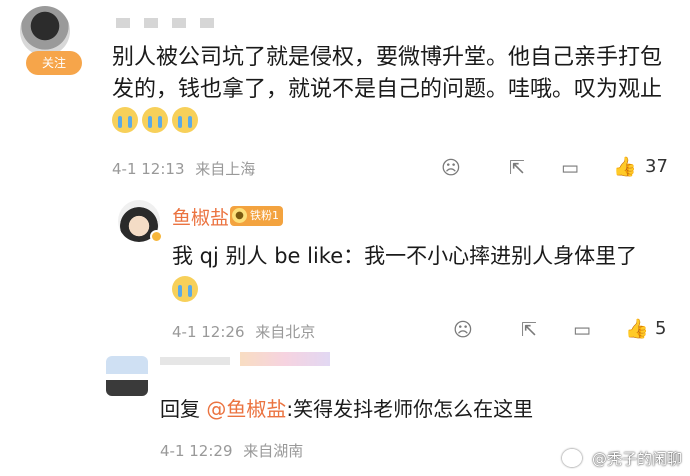 This screenshot has width=690, height=476. I want to click on weibo-logo-icon, so click(572, 458).